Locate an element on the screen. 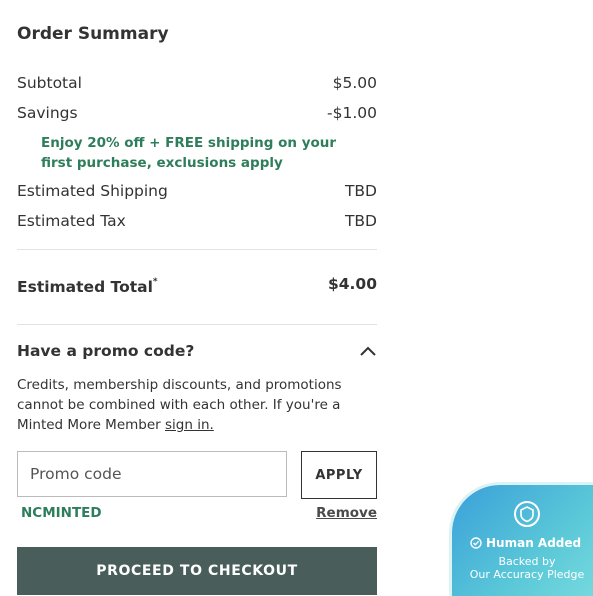  proceed-to-checkout-button: PROCEED TO CHECKOUT is located at coordinates (197, 571).